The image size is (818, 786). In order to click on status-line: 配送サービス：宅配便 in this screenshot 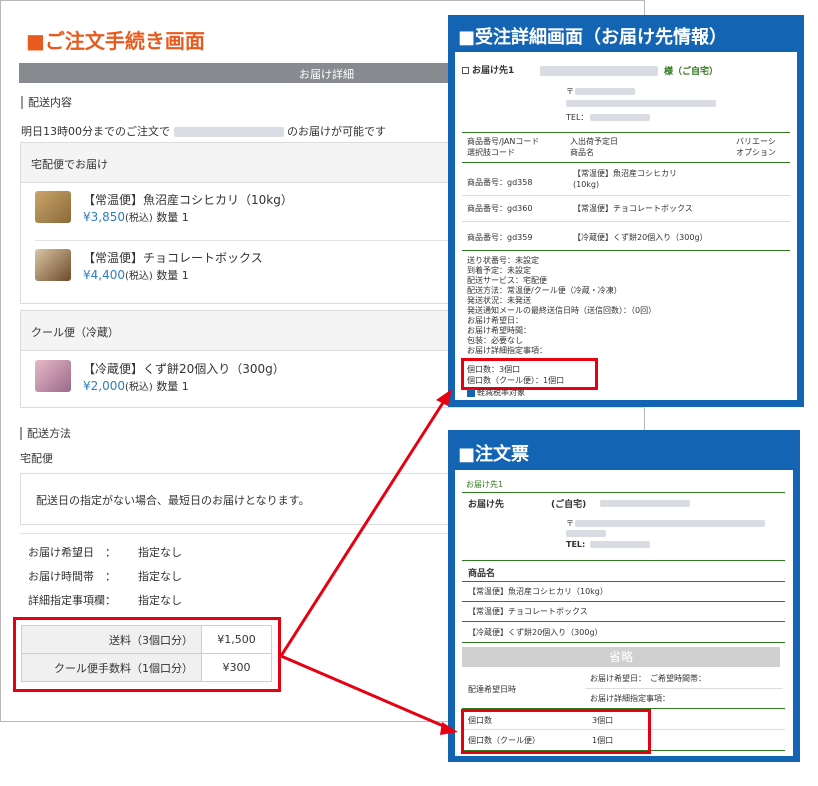, I will do `click(507, 280)`.